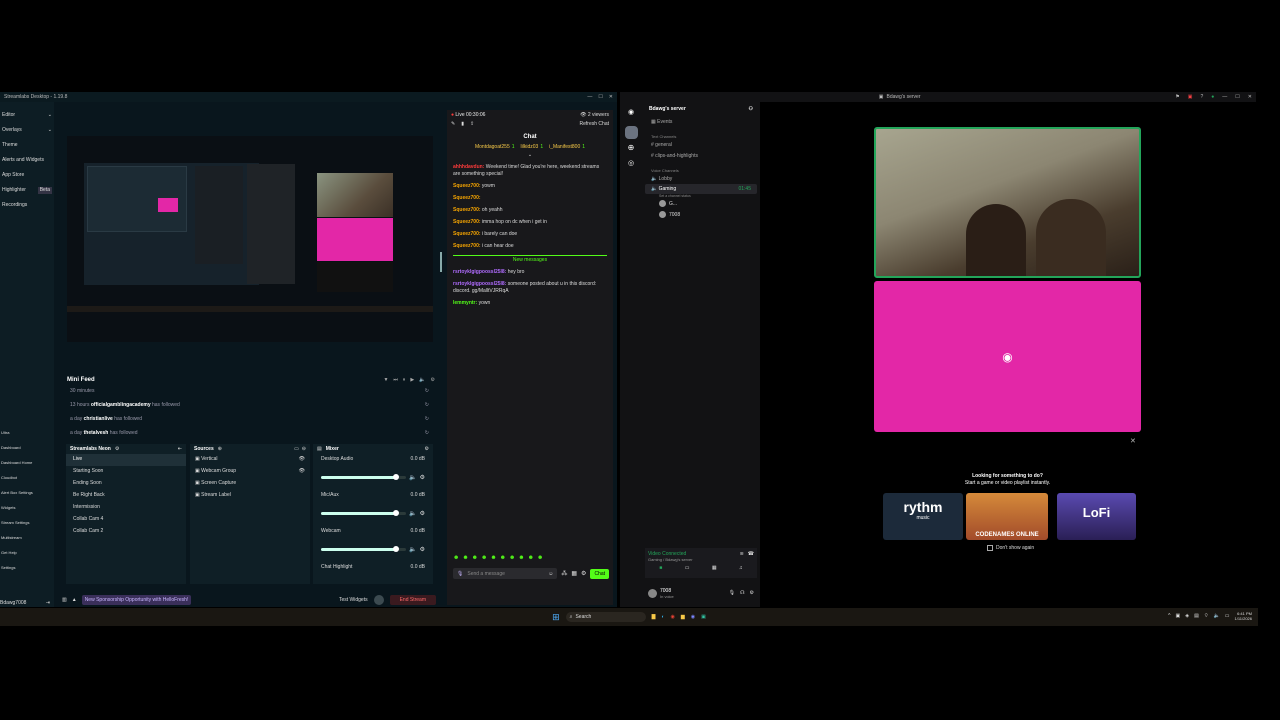 Image resolution: width=1280 pixels, height=720 pixels. What do you see at coordinates (250, 496) in the screenshot?
I see `source-item: ▣ Stream Label` at bounding box center [250, 496].